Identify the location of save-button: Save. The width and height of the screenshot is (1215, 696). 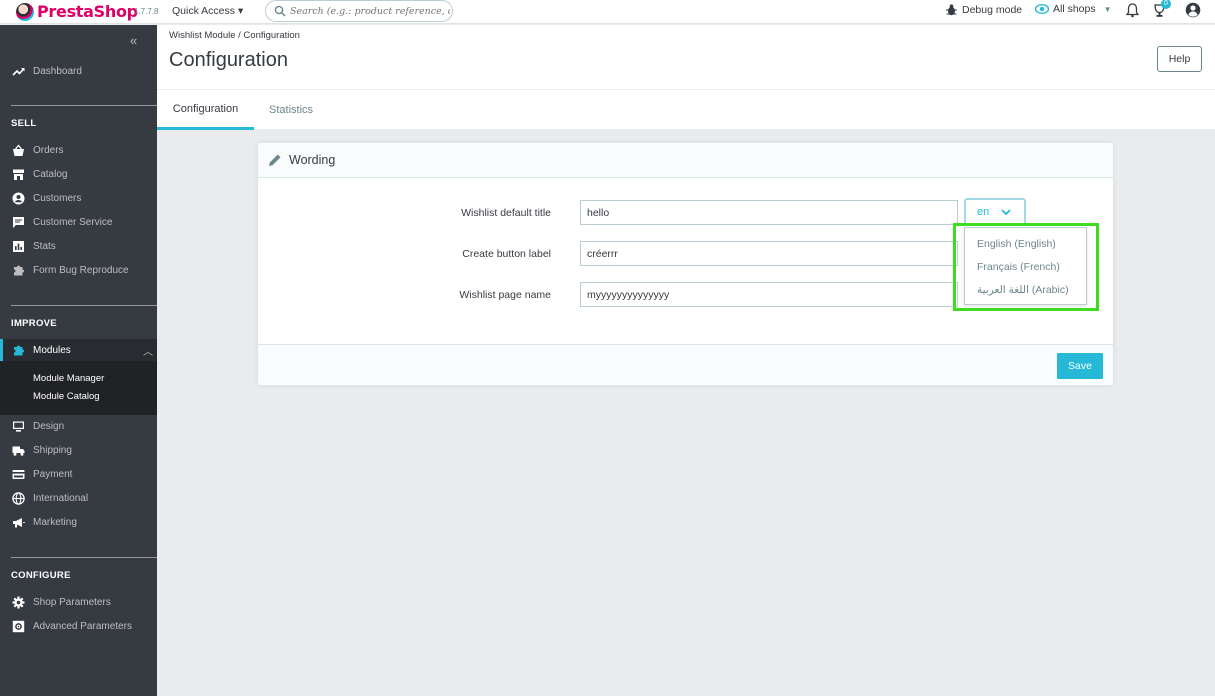
(1080, 366).